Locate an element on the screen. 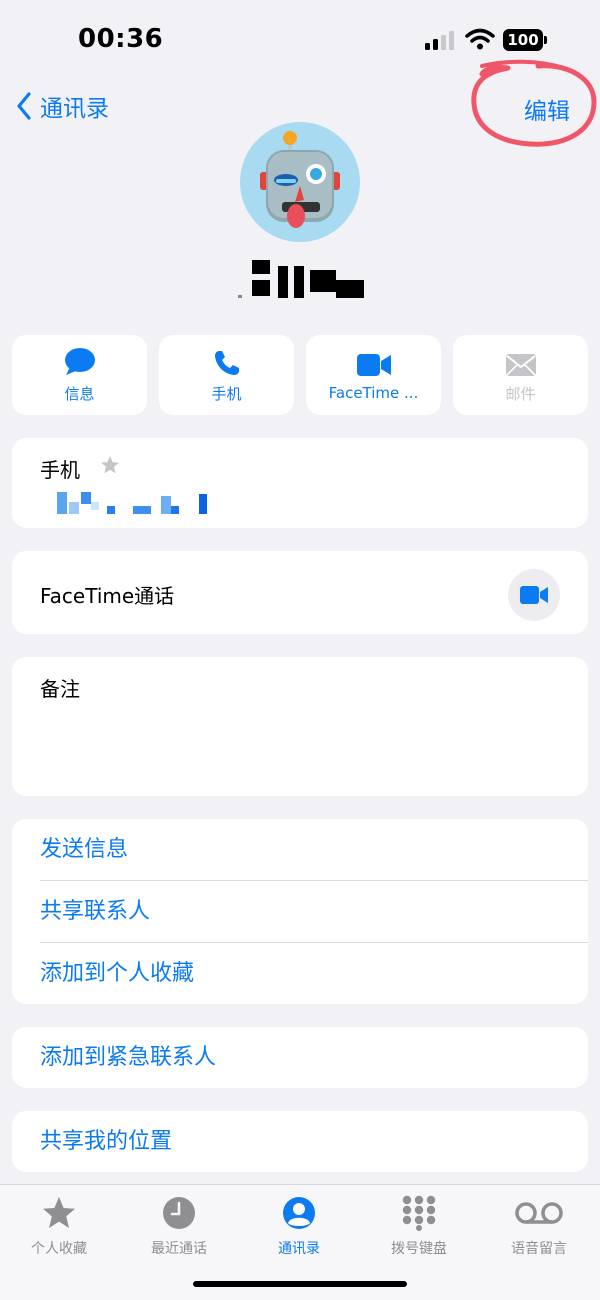 This screenshot has width=600, height=1300. wifi-icon is located at coordinates (480, 39).